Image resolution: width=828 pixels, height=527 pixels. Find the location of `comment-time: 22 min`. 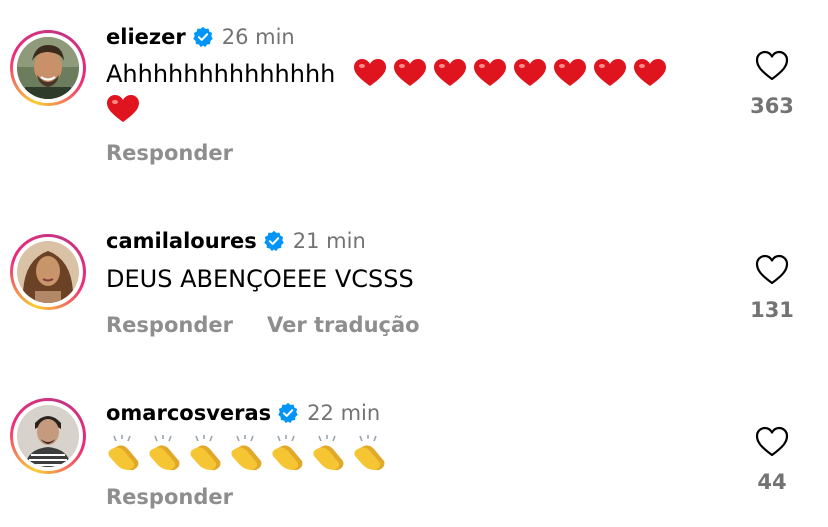

comment-time: 22 min is located at coordinates (344, 413).